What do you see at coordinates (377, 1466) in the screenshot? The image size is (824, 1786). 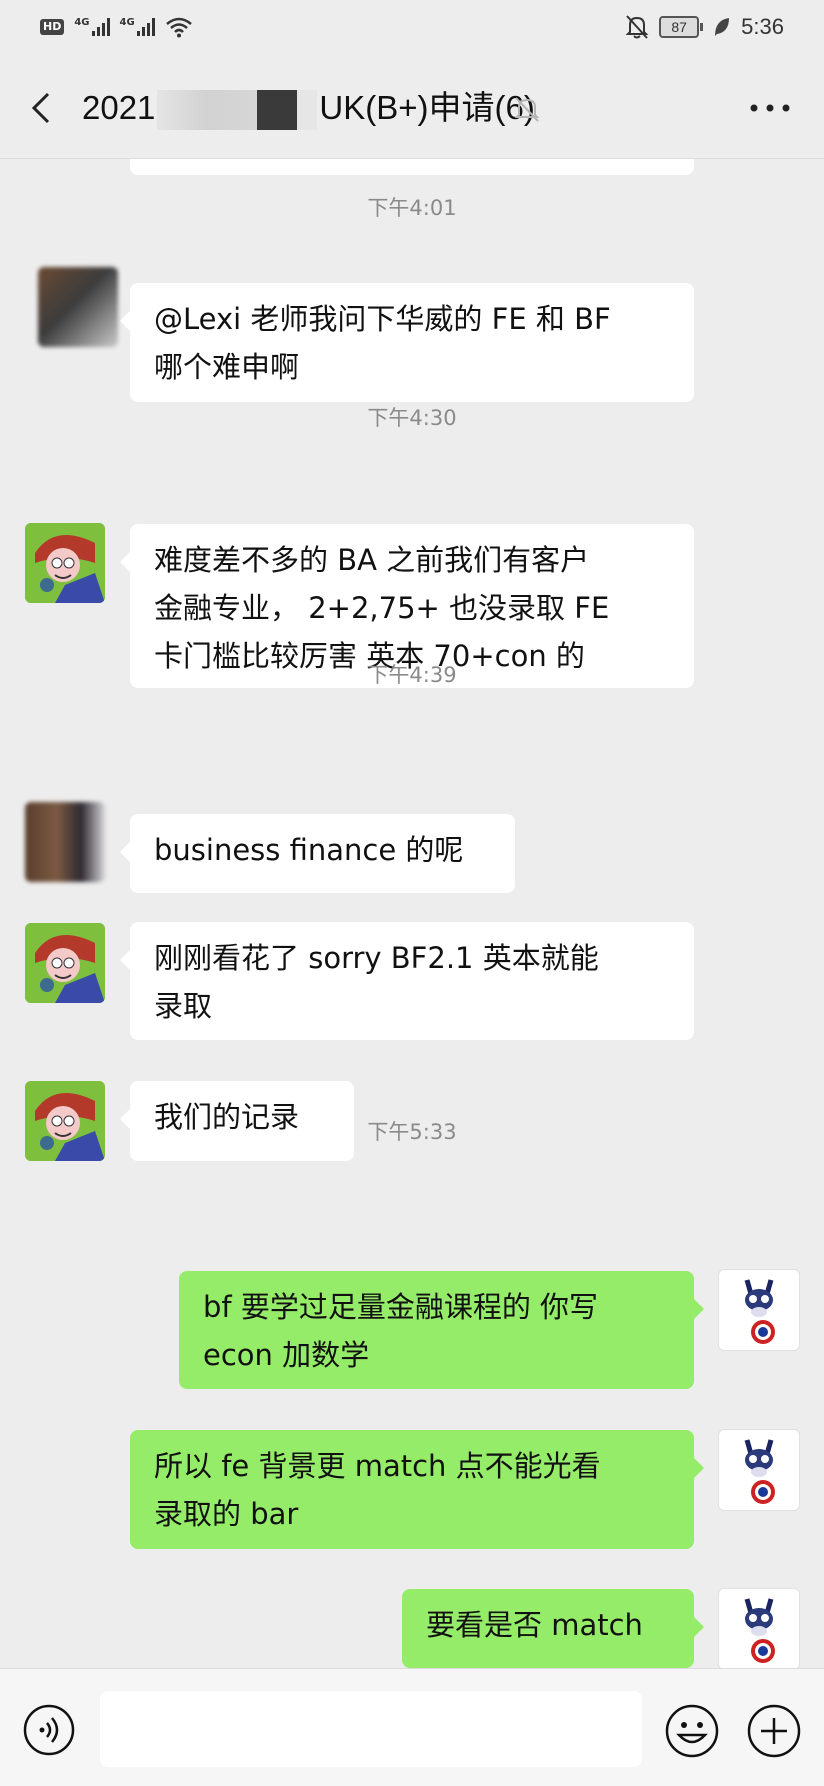 I see `message-line: 所以 fe 背景更 match 点不能光看` at bounding box center [377, 1466].